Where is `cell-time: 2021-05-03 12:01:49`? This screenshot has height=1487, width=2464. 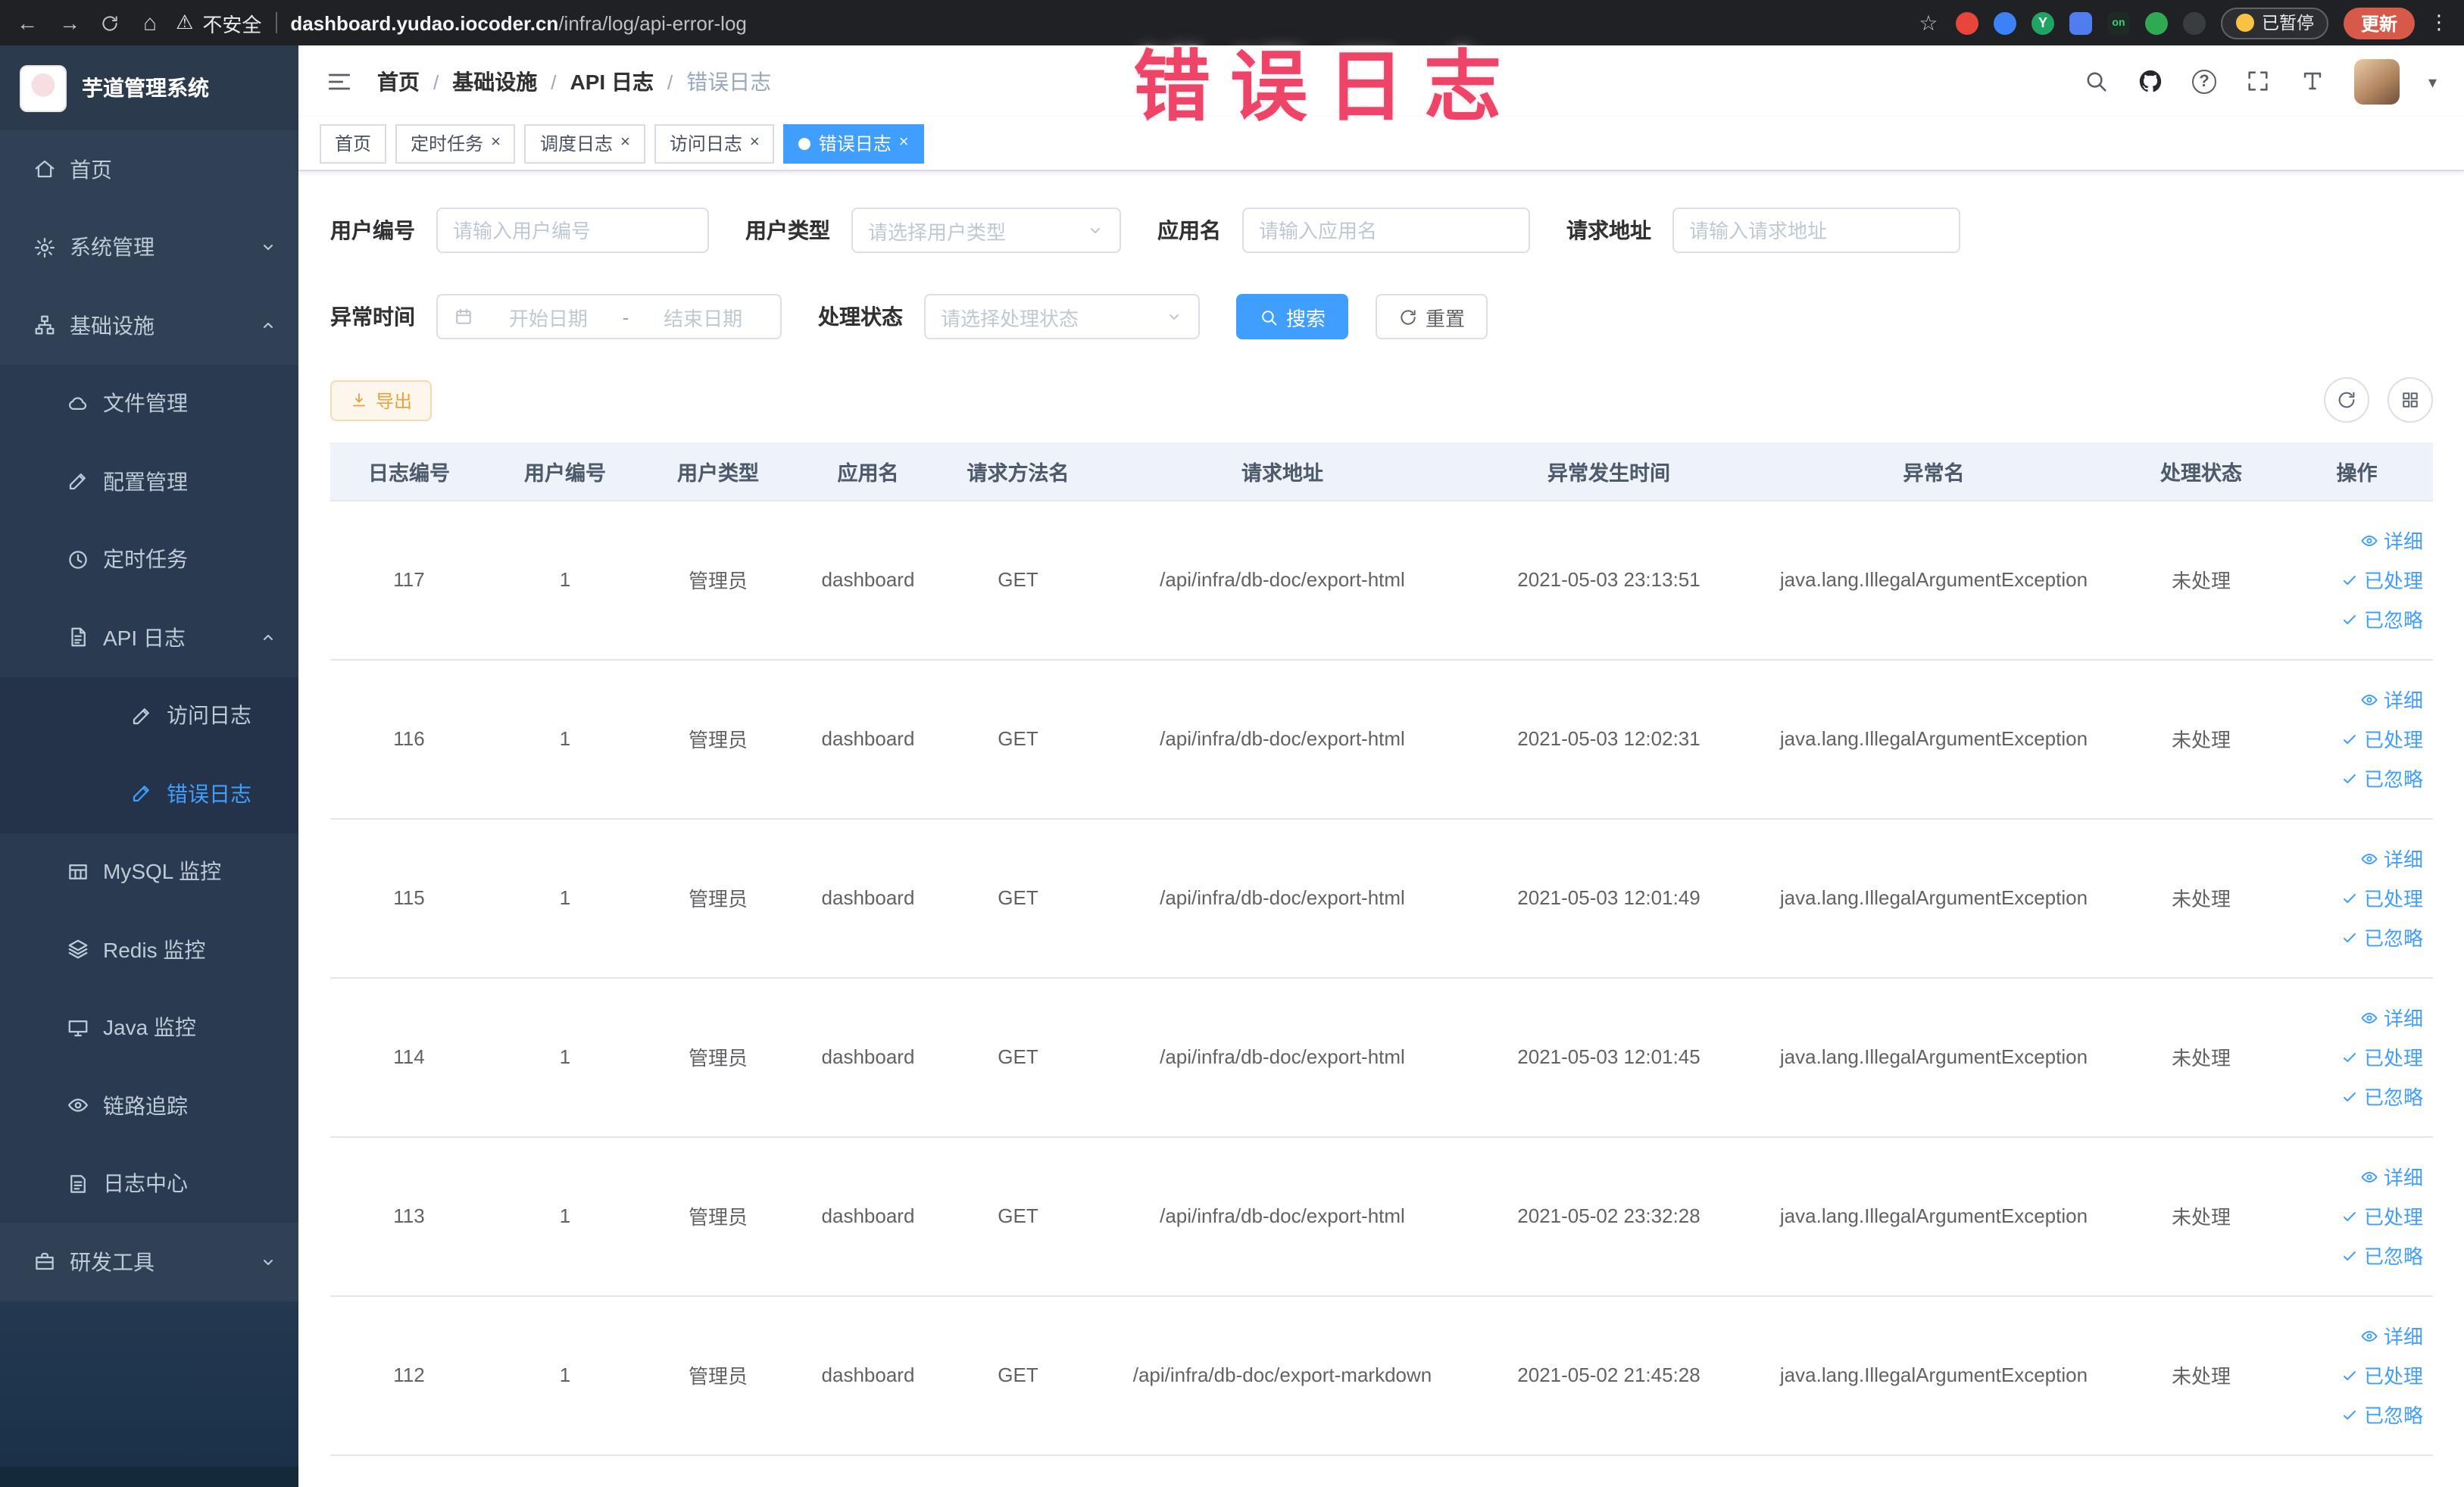
cell-time: 2021-05-03 12:01:49 is located at coordinates (1609, 898).